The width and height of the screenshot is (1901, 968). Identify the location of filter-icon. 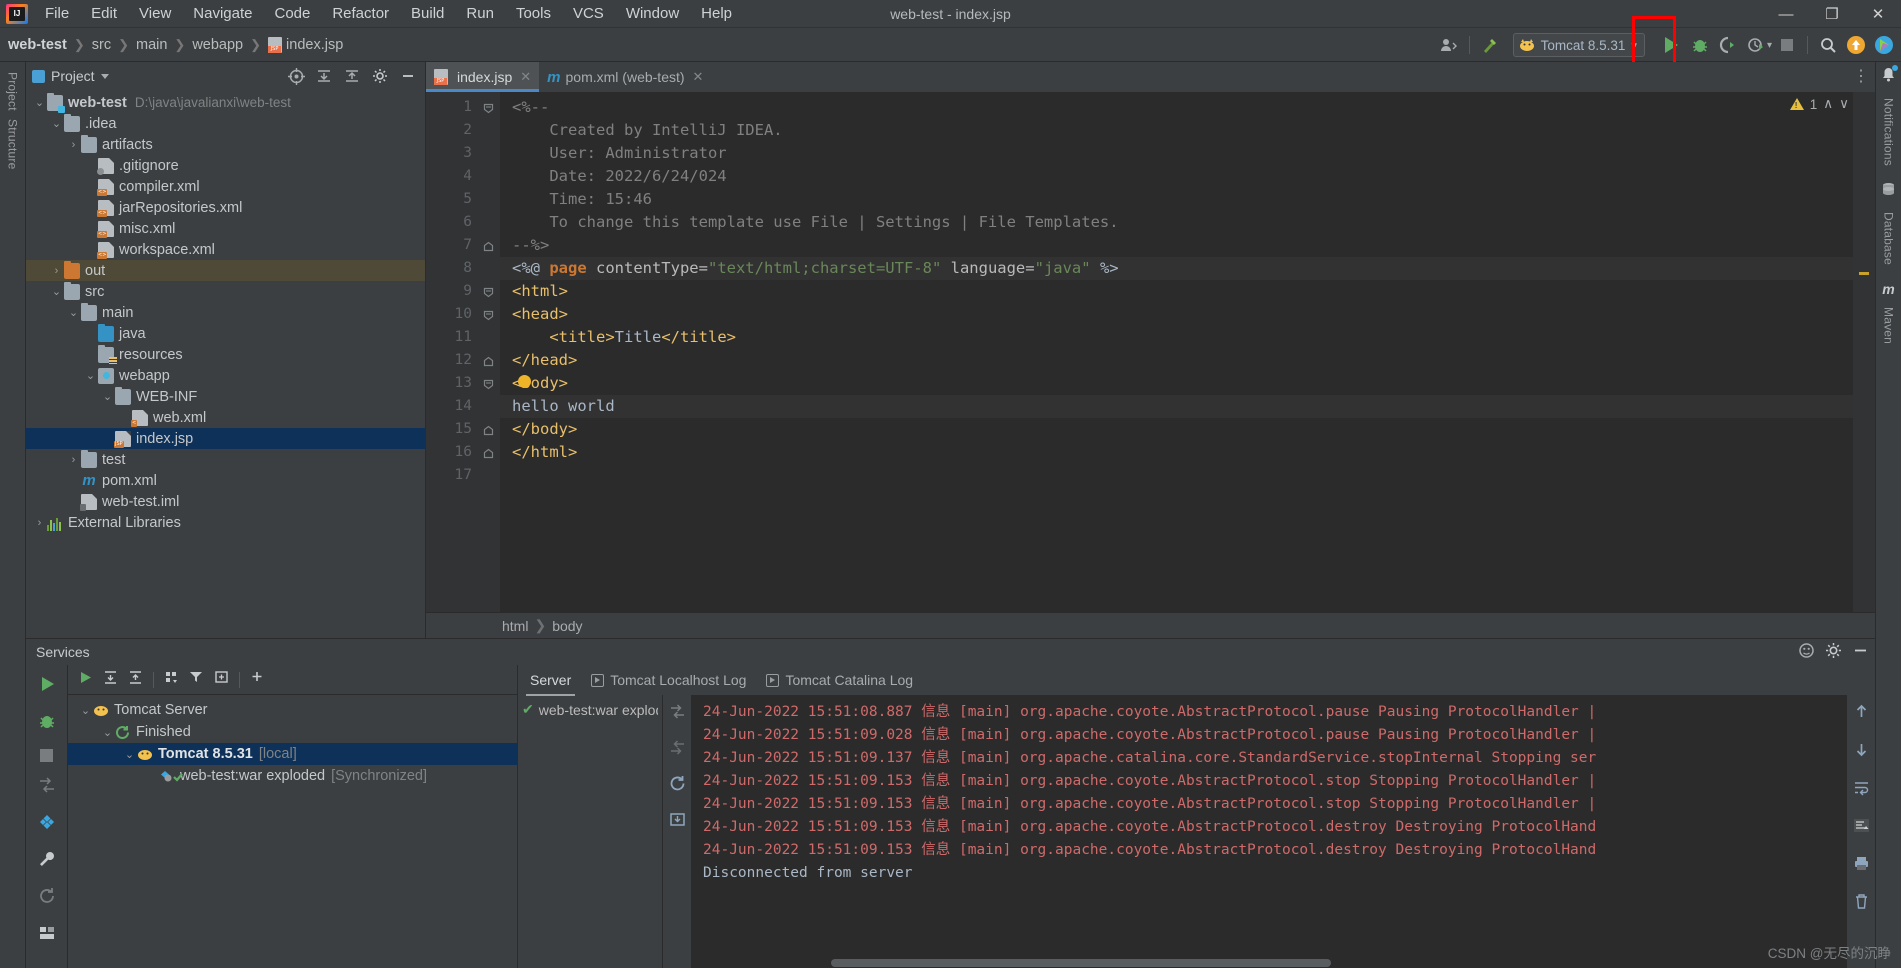
(196, 680).